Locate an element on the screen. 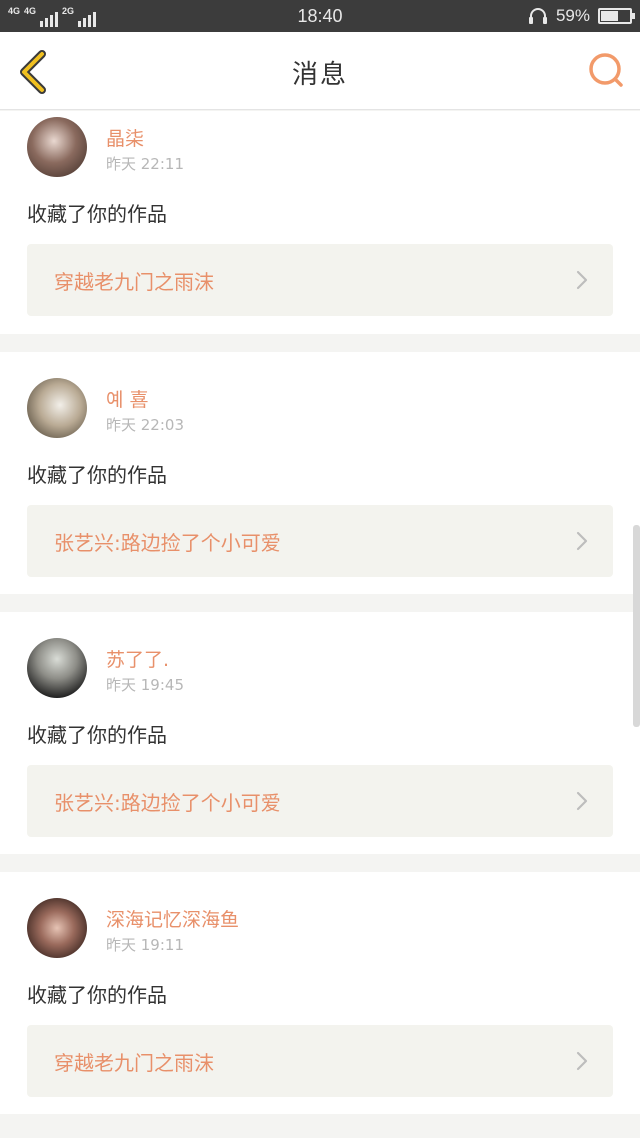 Image resolution: width=640 pixels, height=1138 pixels. status-right: 59% is located at coordinates (581, 16).